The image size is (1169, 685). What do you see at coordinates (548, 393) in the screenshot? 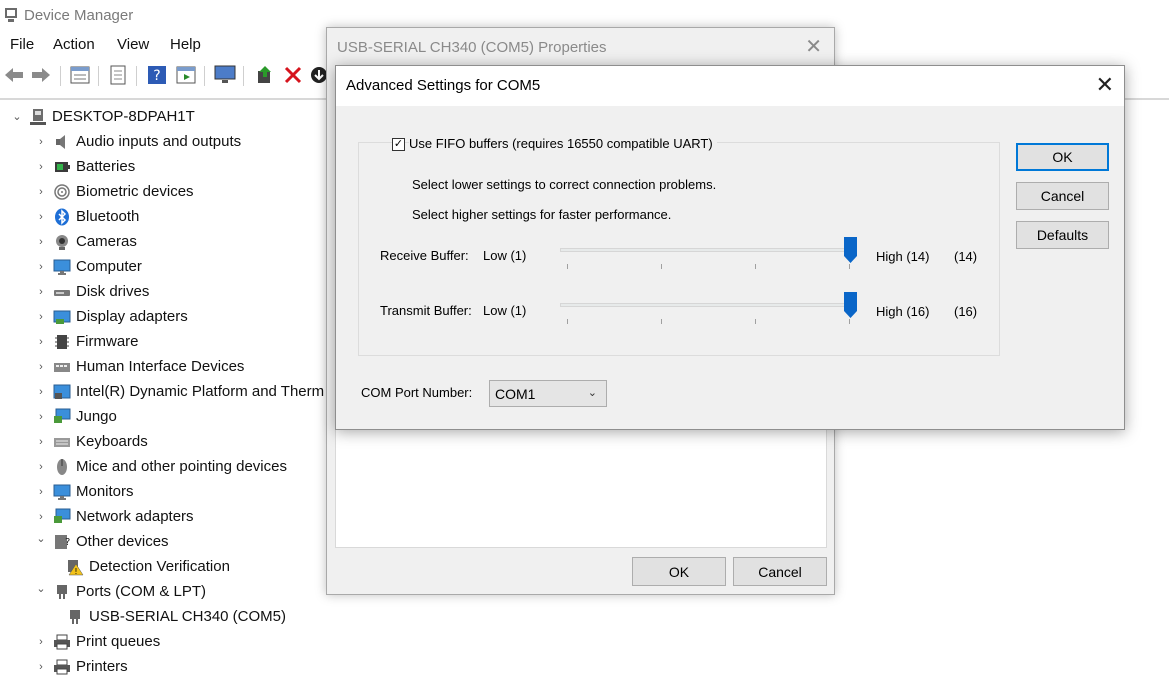
I see `com-port-select: COM1 ⌄` at bounding box center [548, 393].